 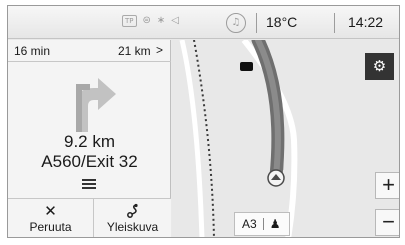 I want to click on traffic-incident-icon, so click(x=246, y=66).